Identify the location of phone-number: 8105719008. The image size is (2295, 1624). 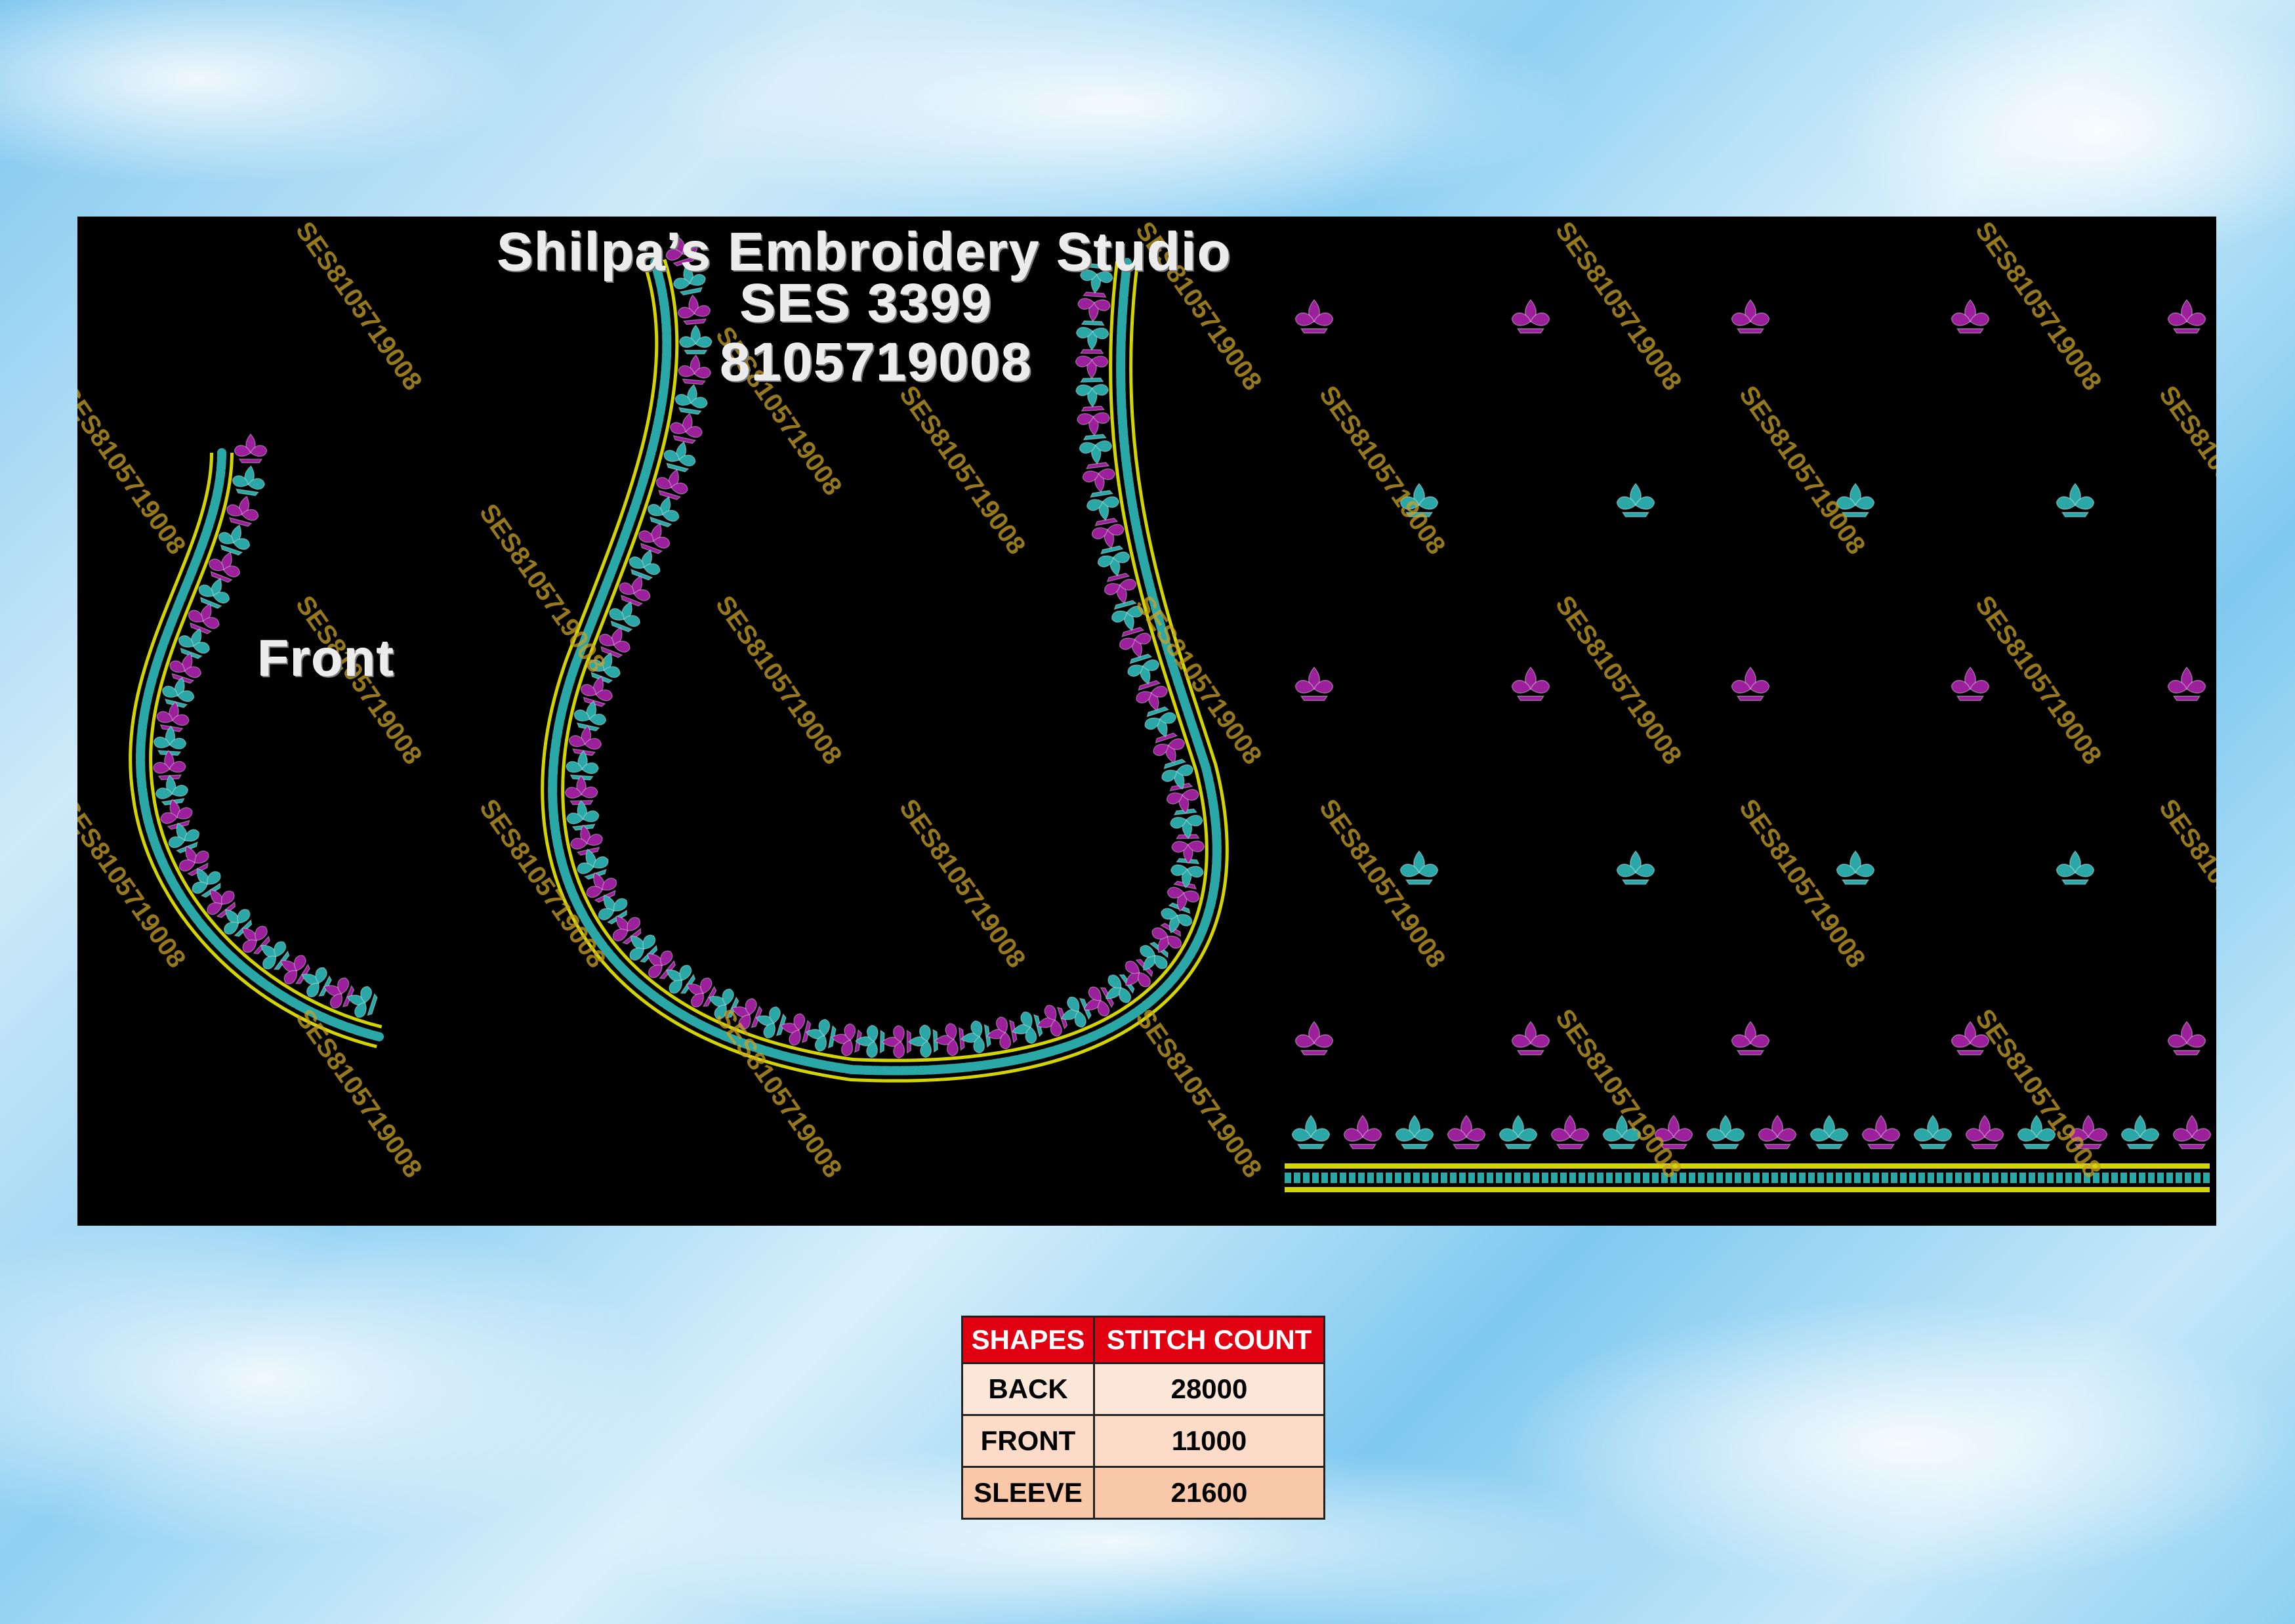
(876, 363).